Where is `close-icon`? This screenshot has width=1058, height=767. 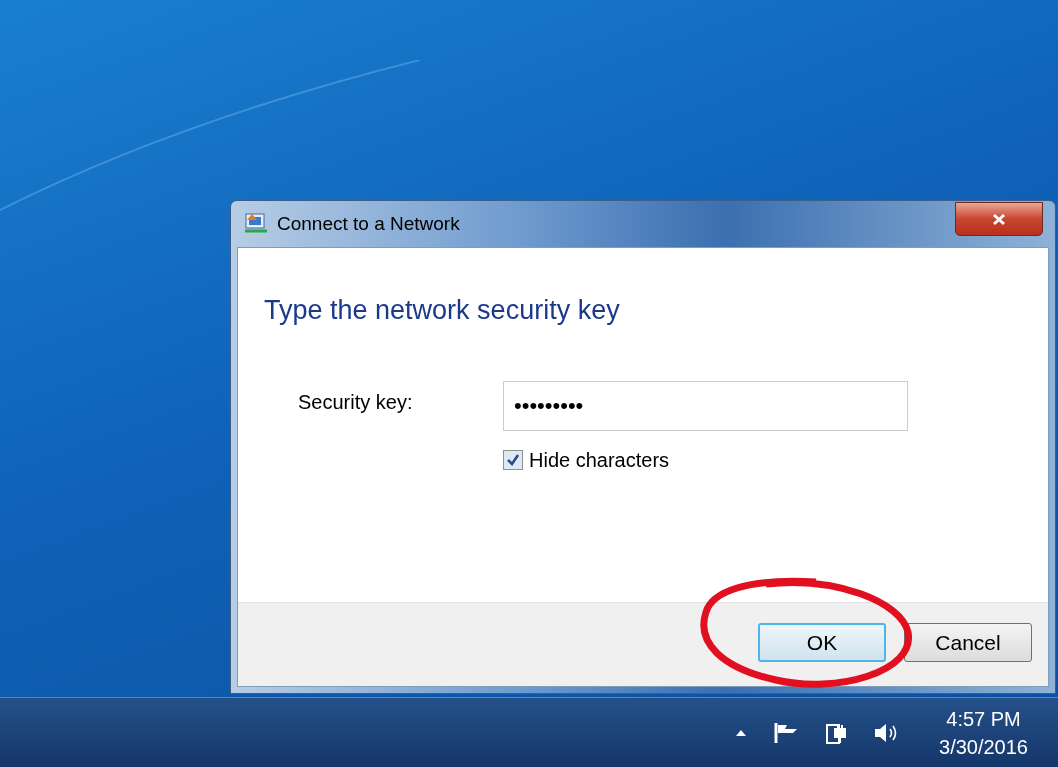
close-icon is located at coordinates (999, 219).